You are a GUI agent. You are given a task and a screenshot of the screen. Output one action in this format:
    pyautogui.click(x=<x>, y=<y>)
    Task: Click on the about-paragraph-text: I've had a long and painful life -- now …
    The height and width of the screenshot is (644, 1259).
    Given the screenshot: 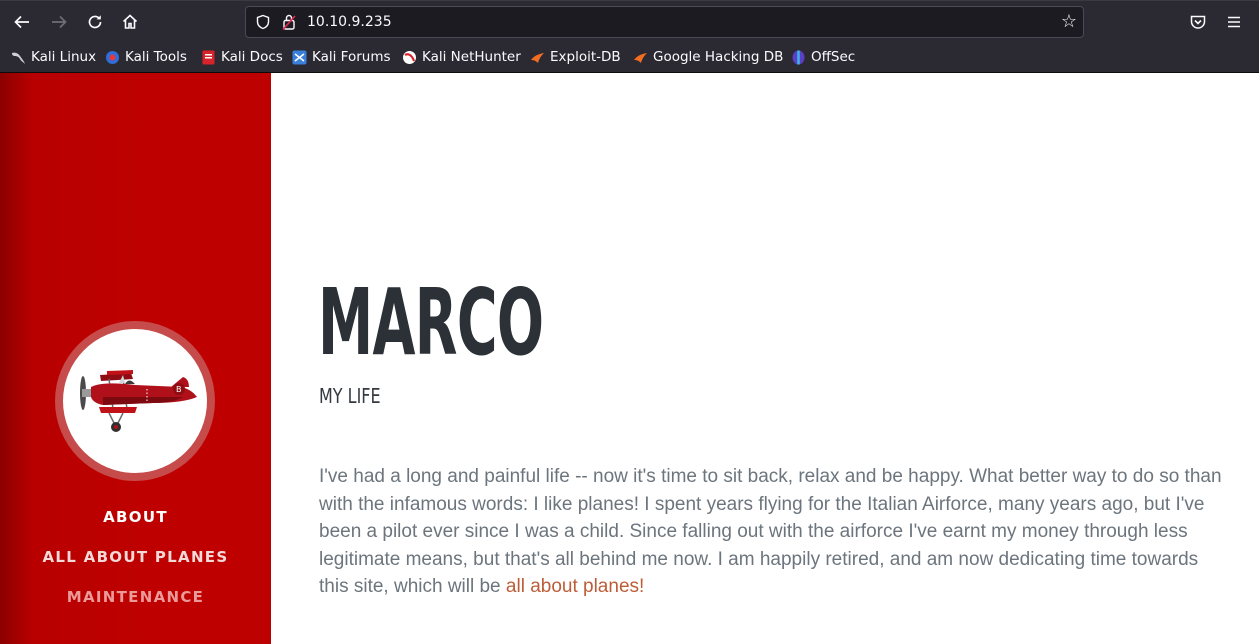 What is the action you would take?
    pyautogui.click(x=770, y=532)
    